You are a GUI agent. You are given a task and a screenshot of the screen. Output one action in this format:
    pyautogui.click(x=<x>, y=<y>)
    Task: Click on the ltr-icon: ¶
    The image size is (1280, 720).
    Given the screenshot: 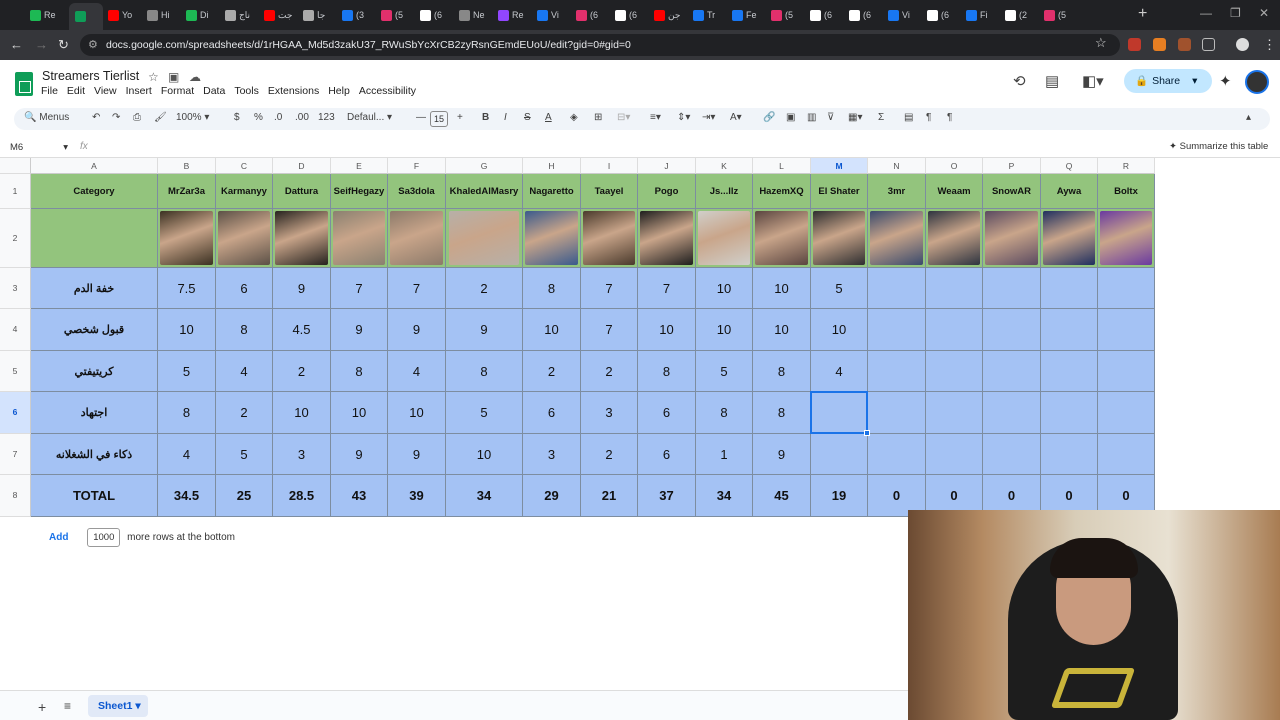 What is the action you would take?
    pyautogui.click(x=949, y=117)
    